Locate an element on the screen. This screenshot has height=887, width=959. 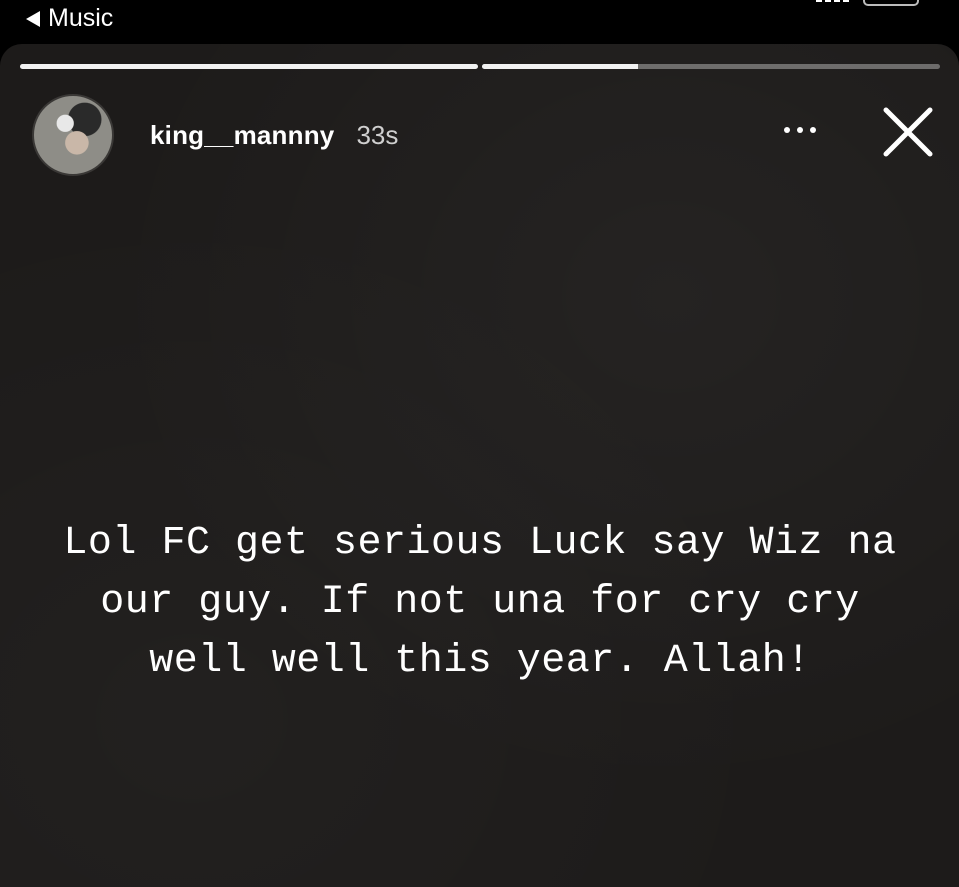
avatar is located at coordinates (73, 135).